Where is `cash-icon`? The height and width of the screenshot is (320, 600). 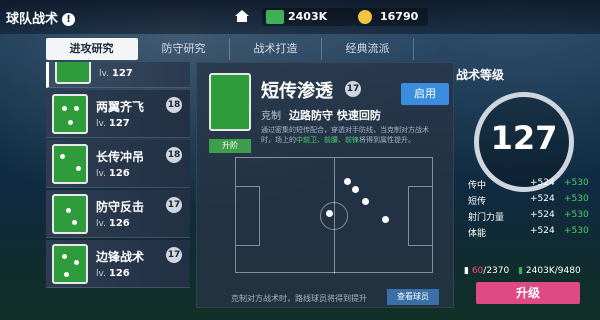 cash-icon is located at coordinates (275, 17).